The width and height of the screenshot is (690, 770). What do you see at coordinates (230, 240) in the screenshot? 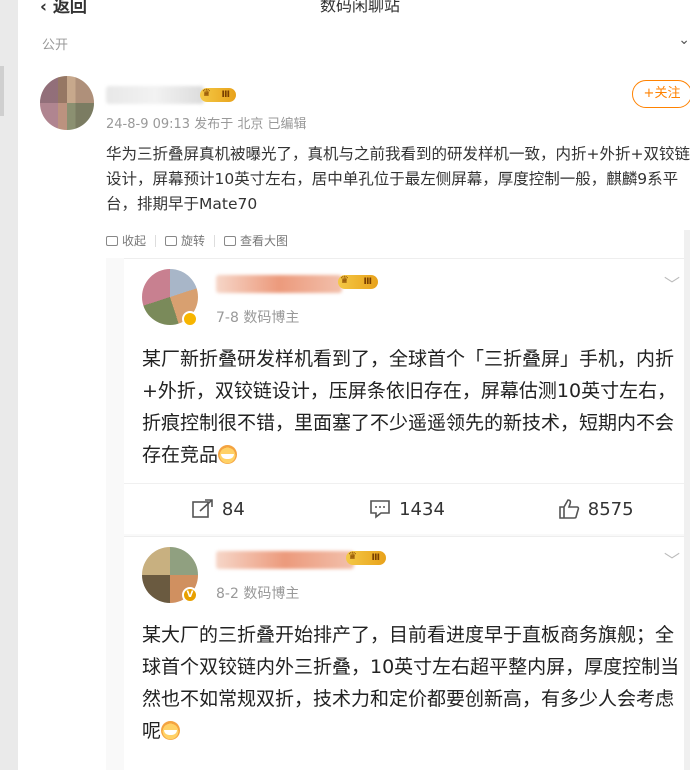
I see `view-large-icon` at bounding box center [230, 240].